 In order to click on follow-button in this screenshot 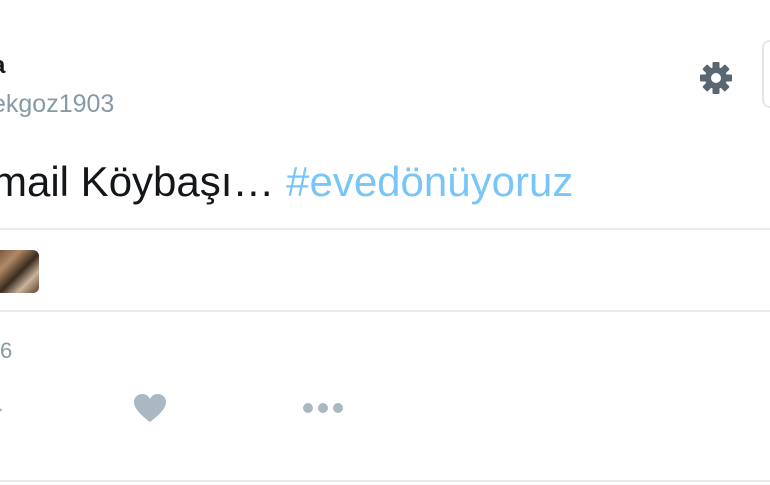, I will do `click(766, 74)`.